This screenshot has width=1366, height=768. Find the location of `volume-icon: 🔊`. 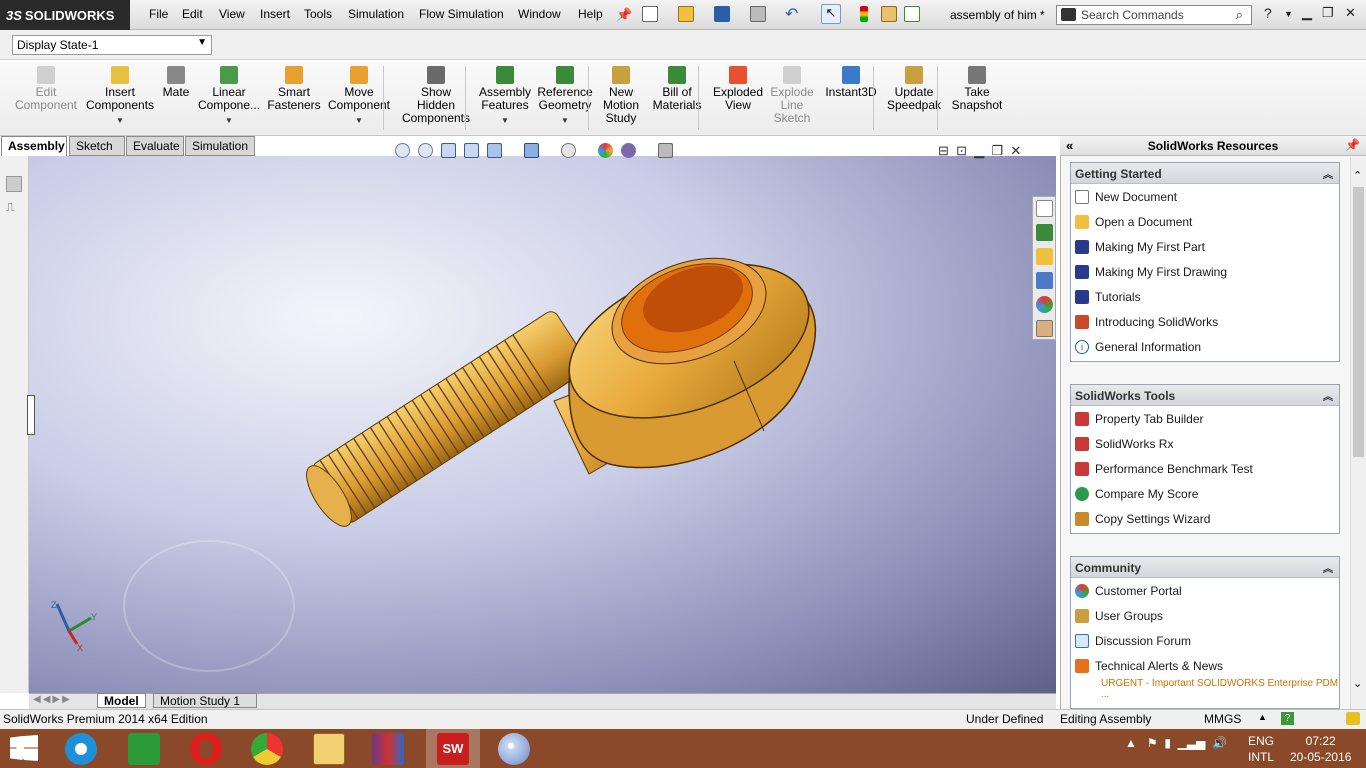

volume-icon: 🔊 is located at coordinates (1219, 743).